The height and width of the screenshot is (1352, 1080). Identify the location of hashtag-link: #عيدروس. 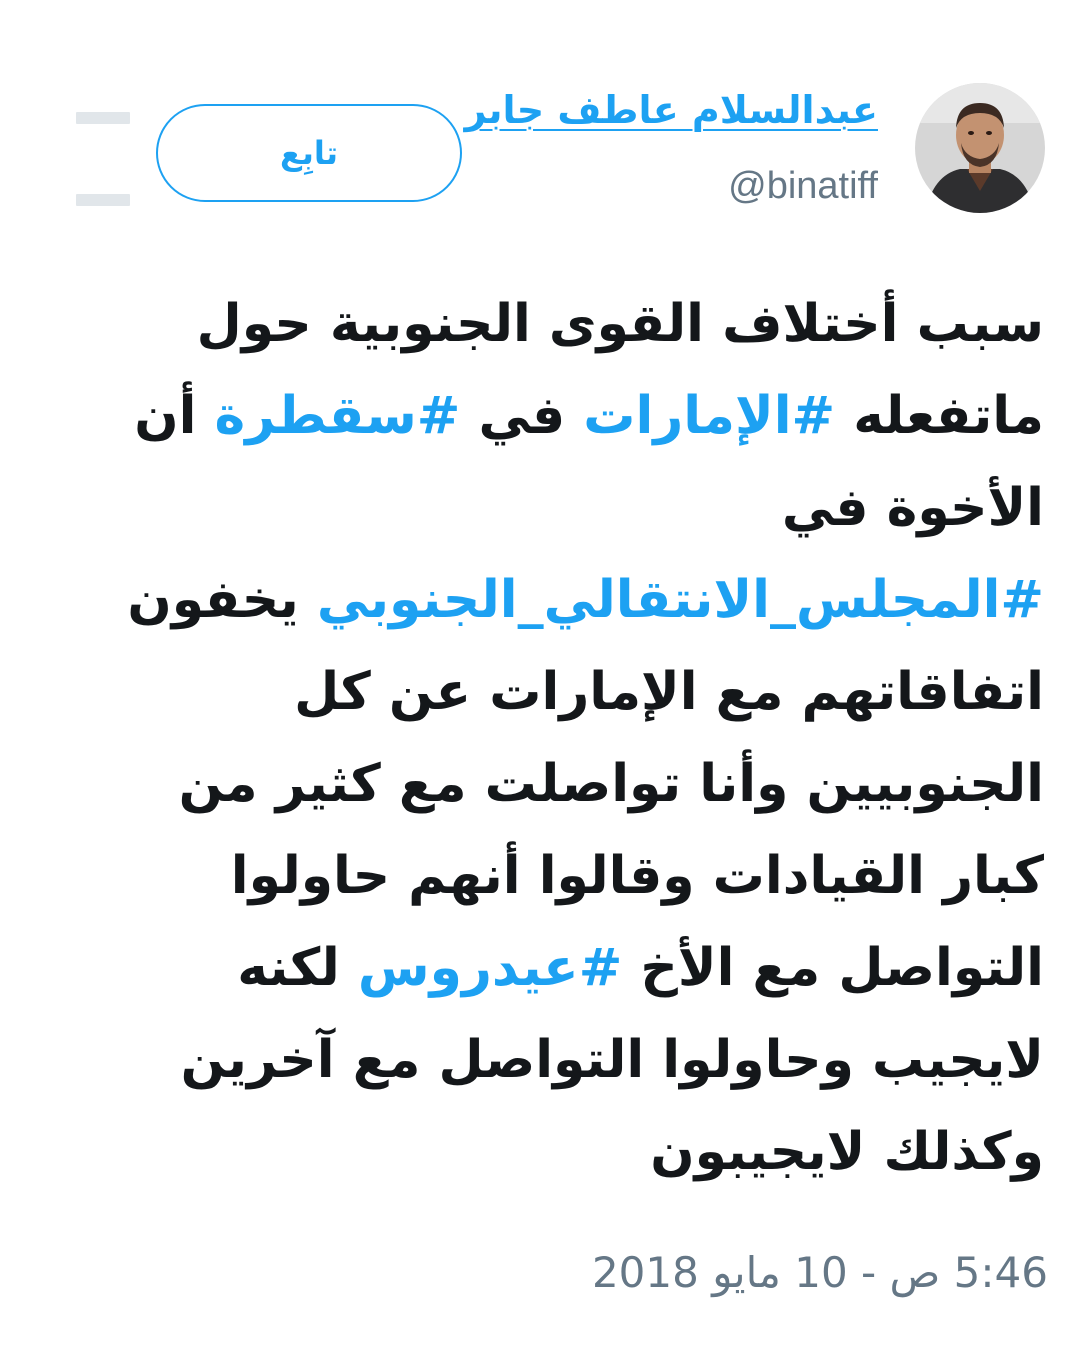
(490, 968).